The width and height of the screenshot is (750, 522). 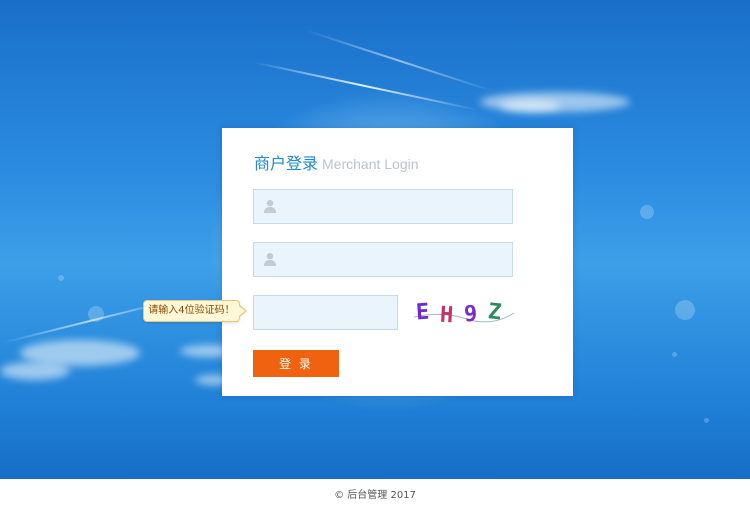 I want to click on login-title-en: Merchant Login, so click(x=370, y=164).